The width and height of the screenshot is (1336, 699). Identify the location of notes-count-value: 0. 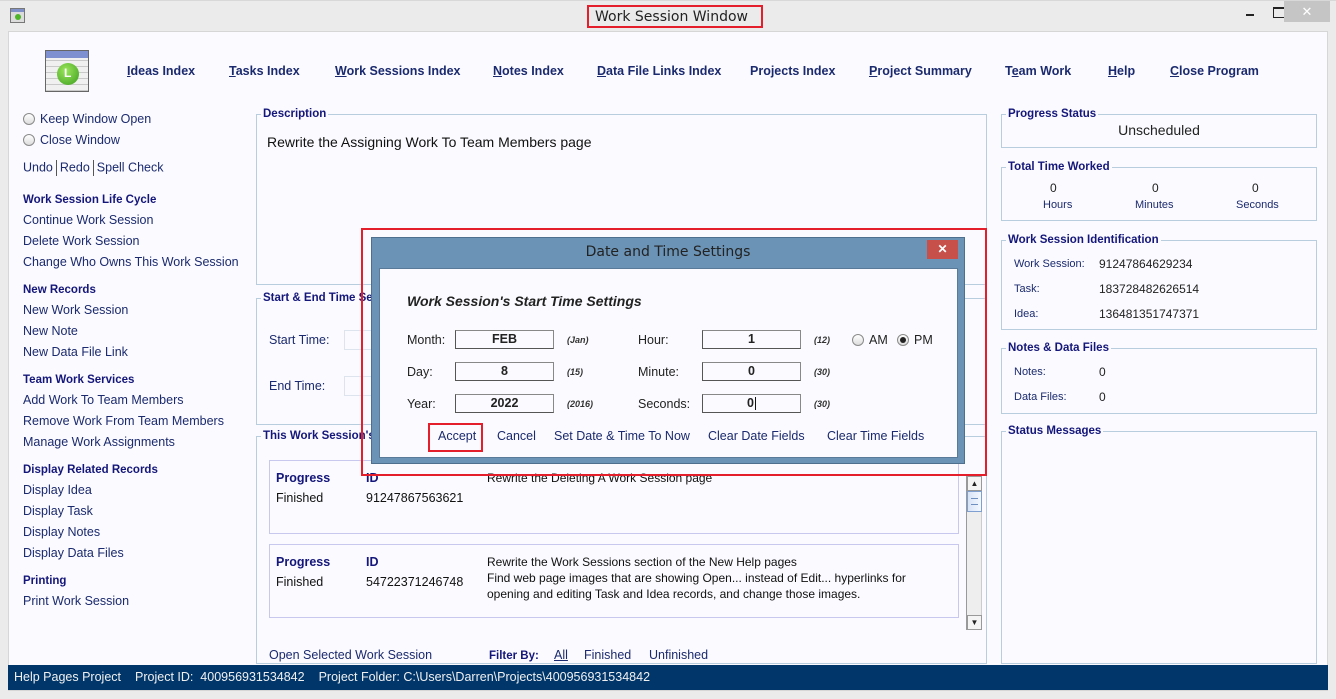
(1102, 372).